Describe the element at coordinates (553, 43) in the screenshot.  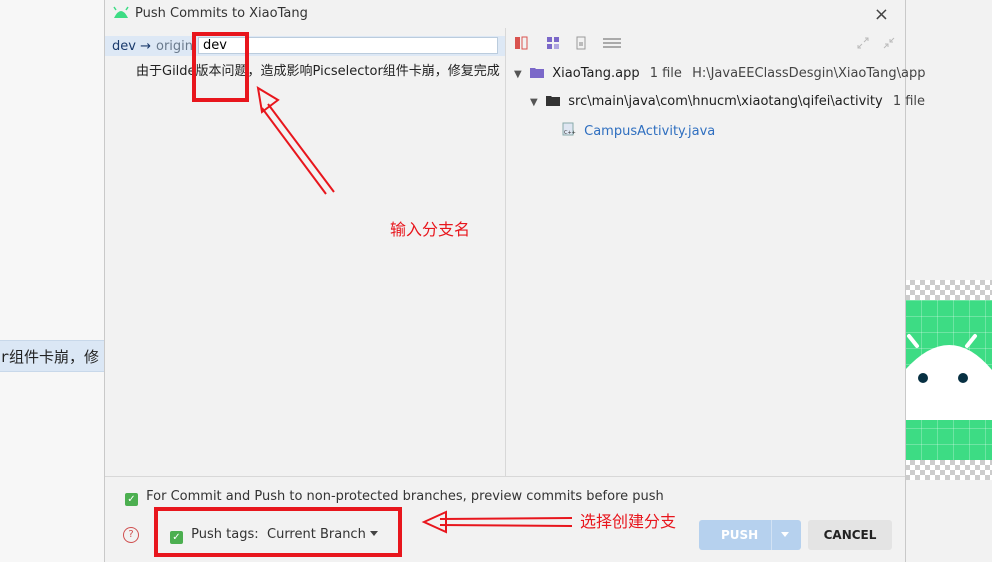
I see `group-by-icon` at that location.